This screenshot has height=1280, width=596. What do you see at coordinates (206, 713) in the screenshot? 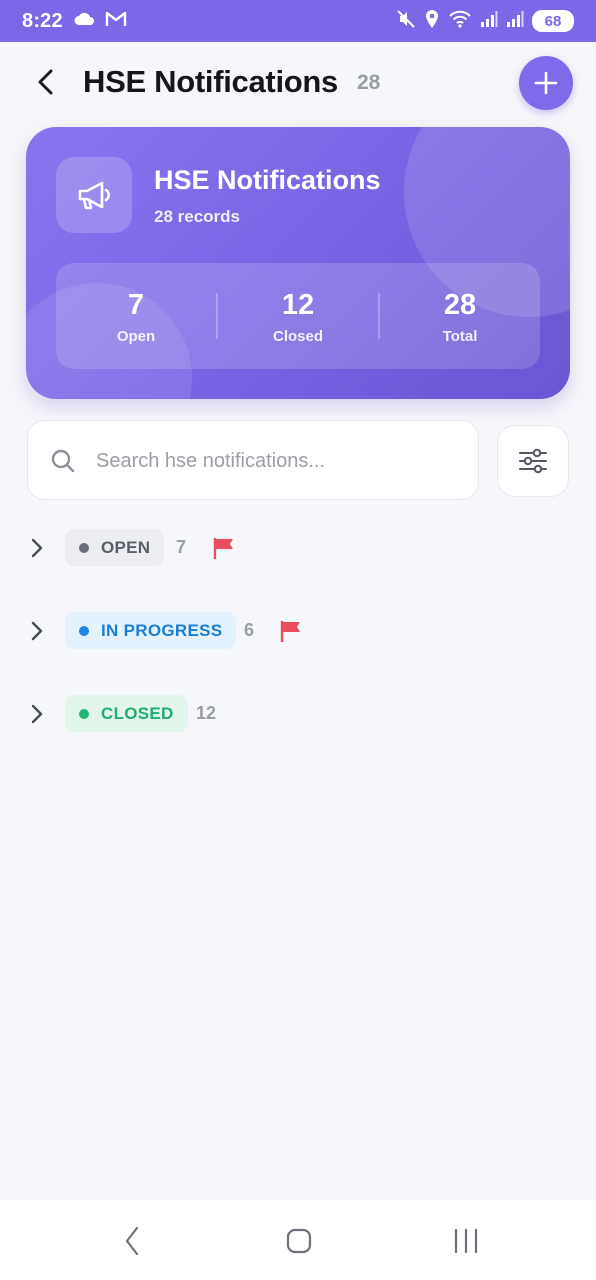
I see `group-count: 12` at bounding box center [206, 713].